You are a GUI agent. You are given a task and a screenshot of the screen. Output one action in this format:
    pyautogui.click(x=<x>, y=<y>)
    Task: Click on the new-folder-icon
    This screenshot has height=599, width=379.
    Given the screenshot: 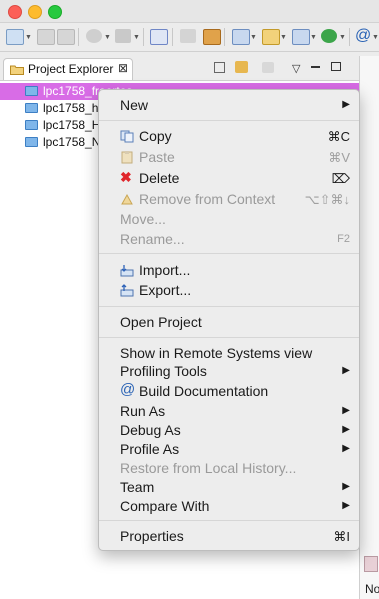 What is the action you would take?
    pyautogui.click(x=271, y=37)
    